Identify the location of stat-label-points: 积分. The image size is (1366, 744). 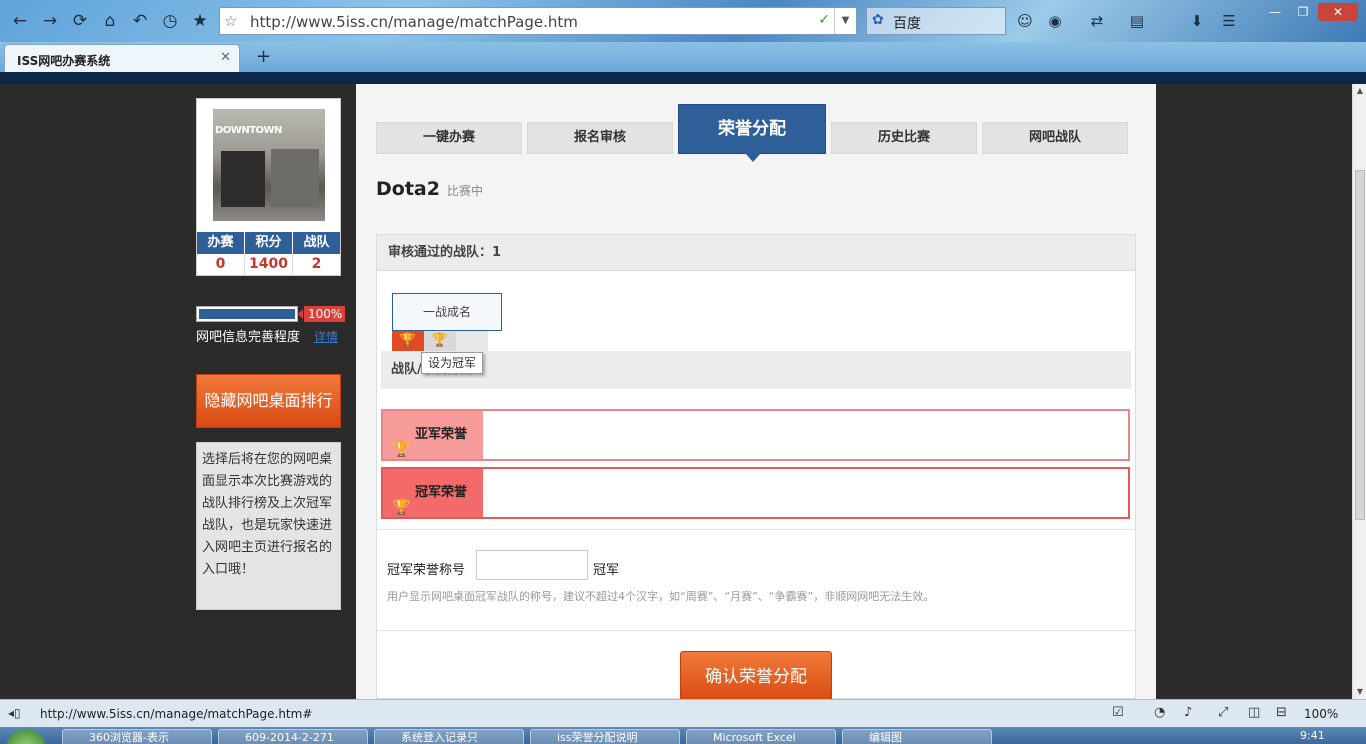
(269, 243).